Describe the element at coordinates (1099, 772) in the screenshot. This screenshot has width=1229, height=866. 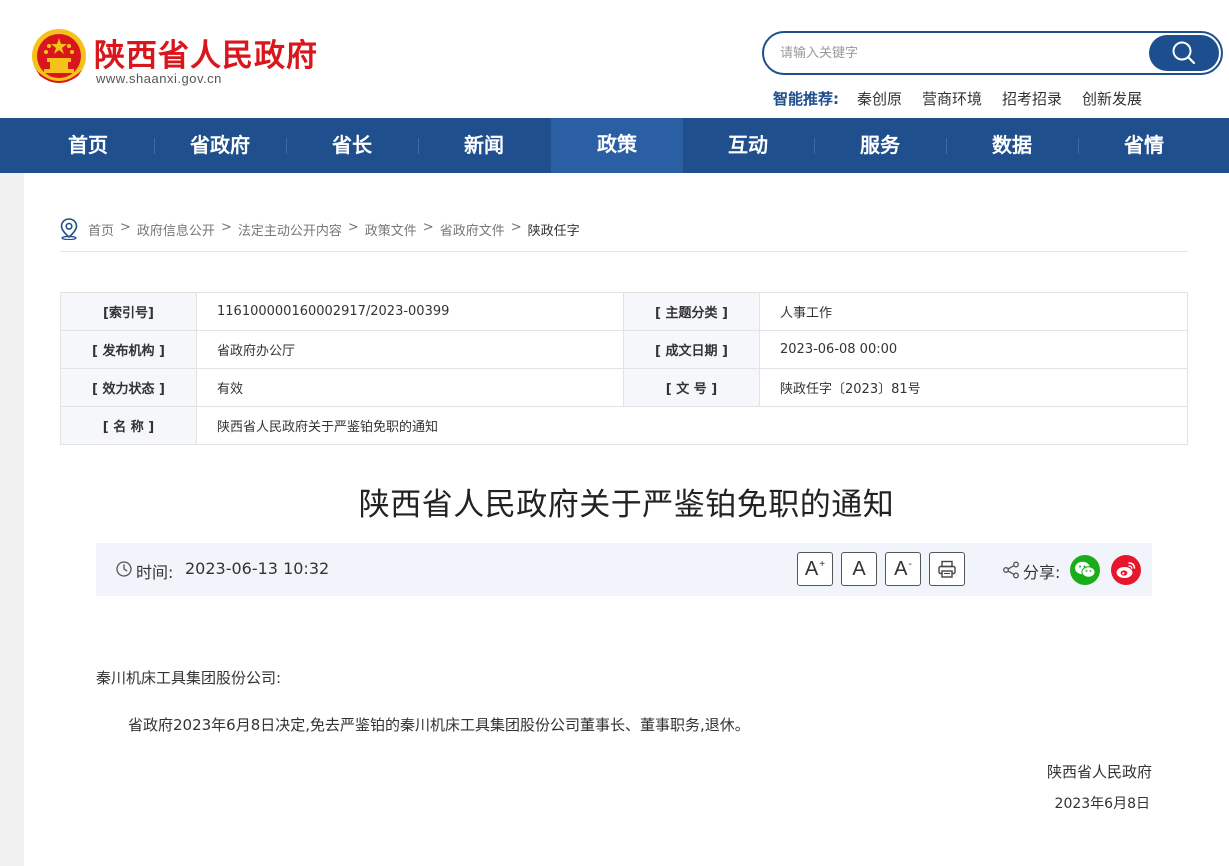
I see `letter-signature: 陕西省人民政府` at that location.